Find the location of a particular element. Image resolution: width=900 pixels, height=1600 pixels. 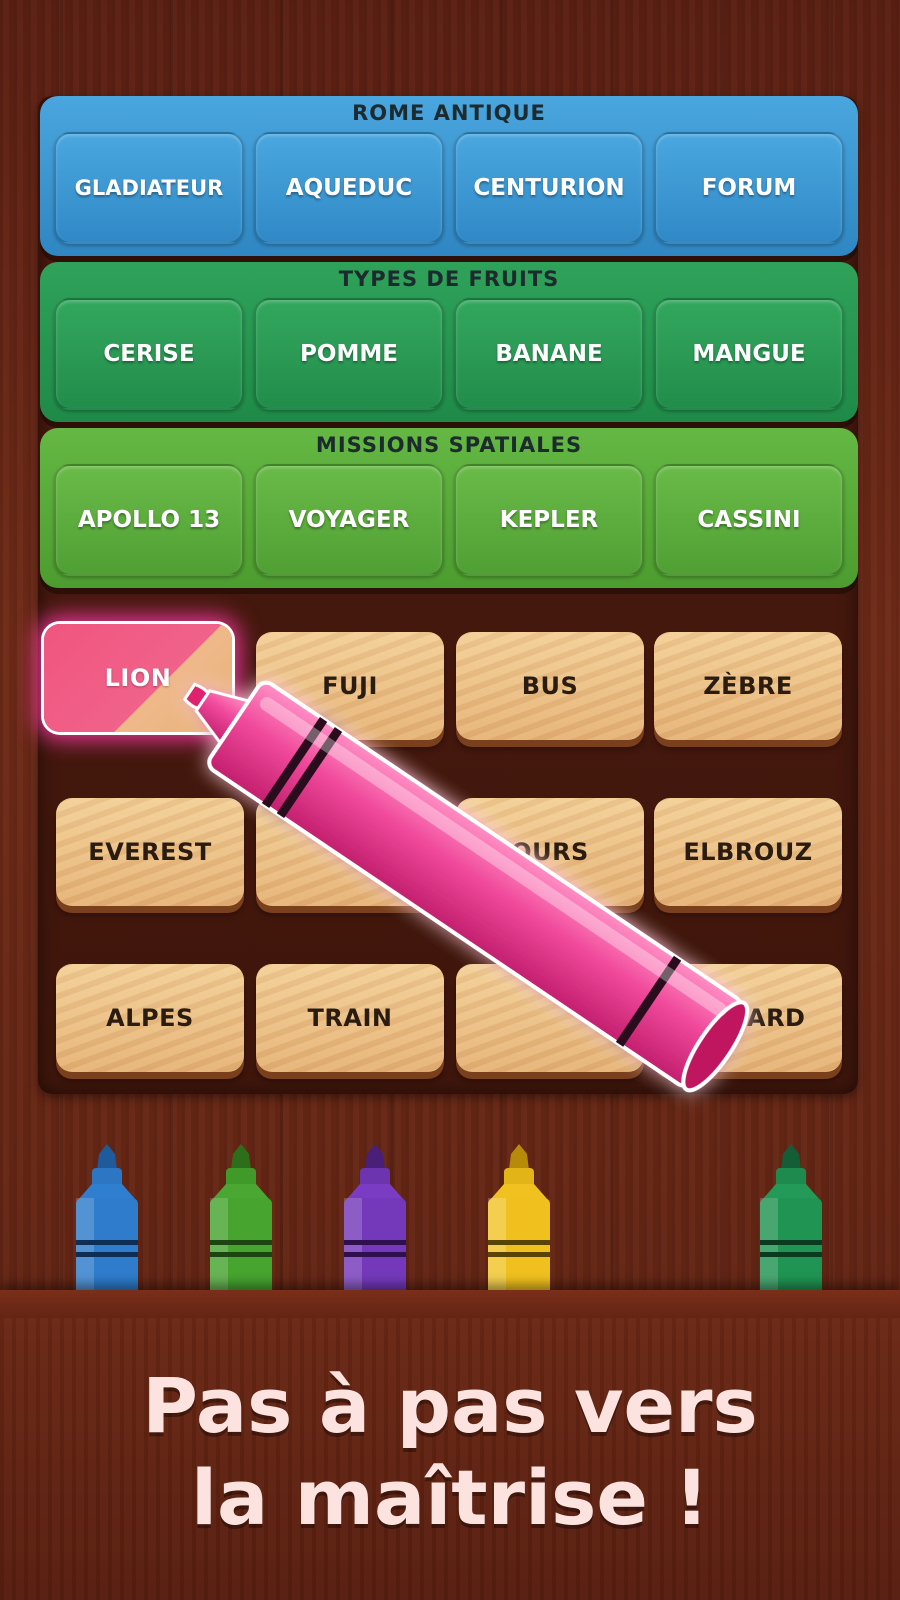

category-word: POMME is located at coordinates (349, 354).